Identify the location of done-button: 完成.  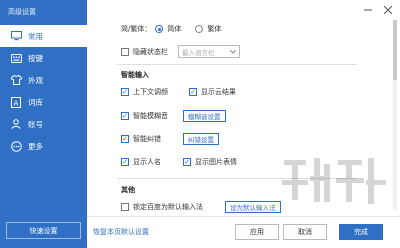
(361, 232).